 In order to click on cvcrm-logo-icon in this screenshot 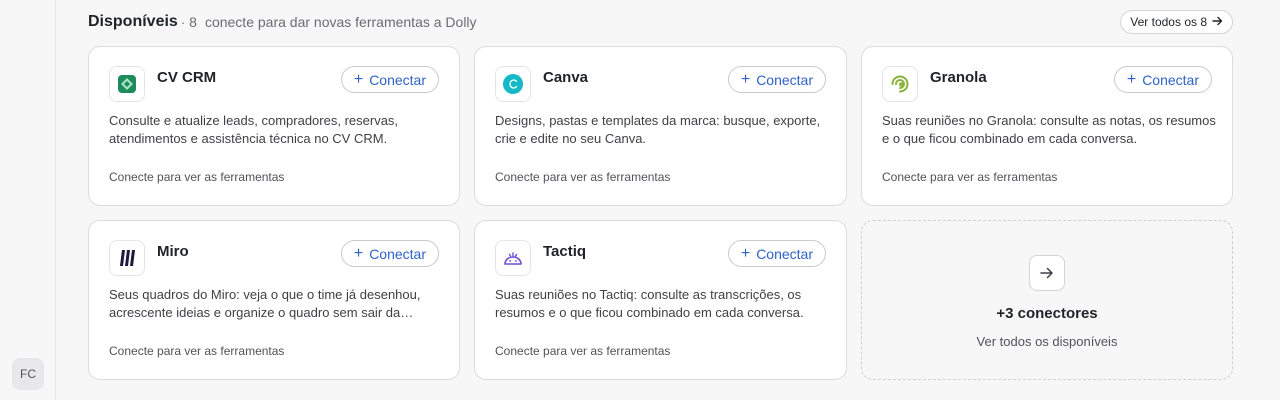, I will do `click(127, 84)`.